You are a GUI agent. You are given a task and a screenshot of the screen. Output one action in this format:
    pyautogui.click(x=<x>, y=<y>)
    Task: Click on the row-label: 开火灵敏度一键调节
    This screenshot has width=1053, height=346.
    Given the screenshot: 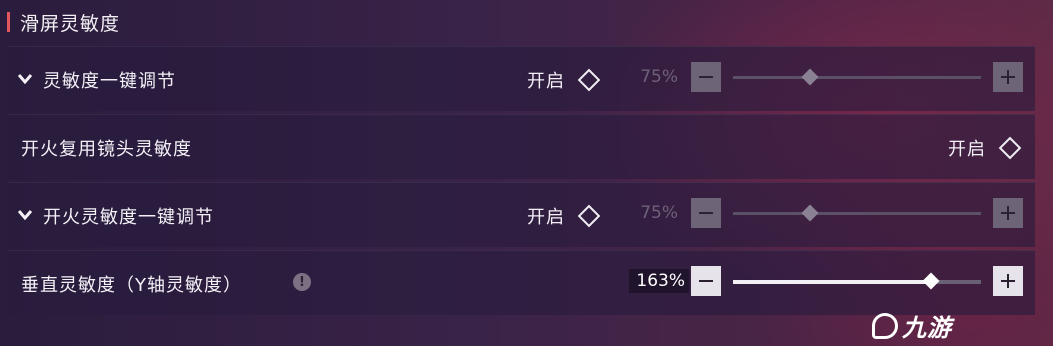 What is the action you would take?
    pyautogui.click(x=128, y=217)
    